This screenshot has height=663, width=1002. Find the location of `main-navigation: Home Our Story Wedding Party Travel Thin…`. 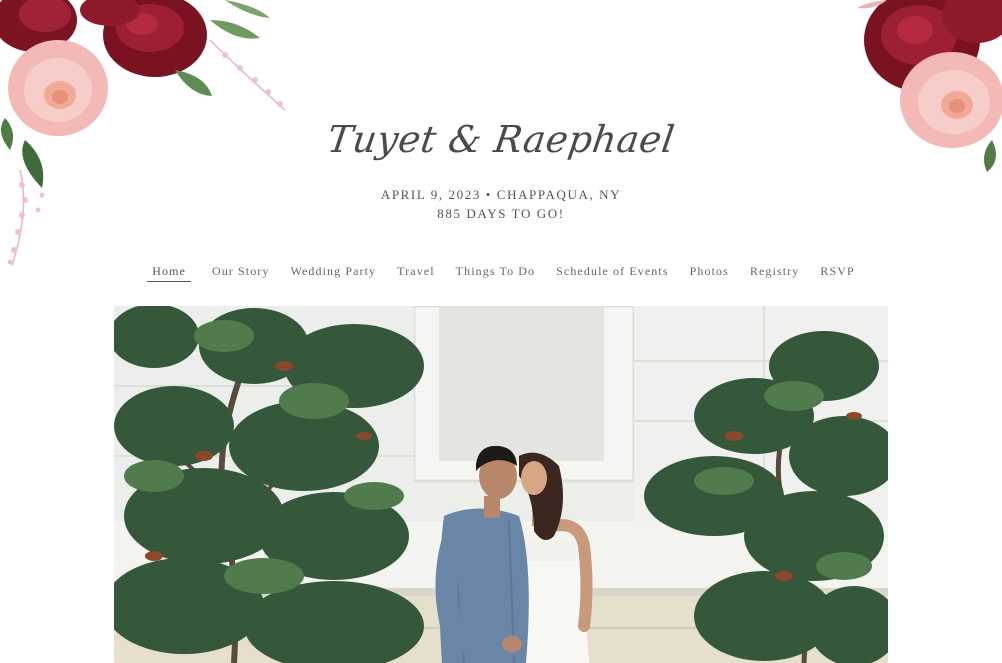

main-navigation: Home Our Story Wedding Party Travel Thin… is located at coordinates (501, 272).